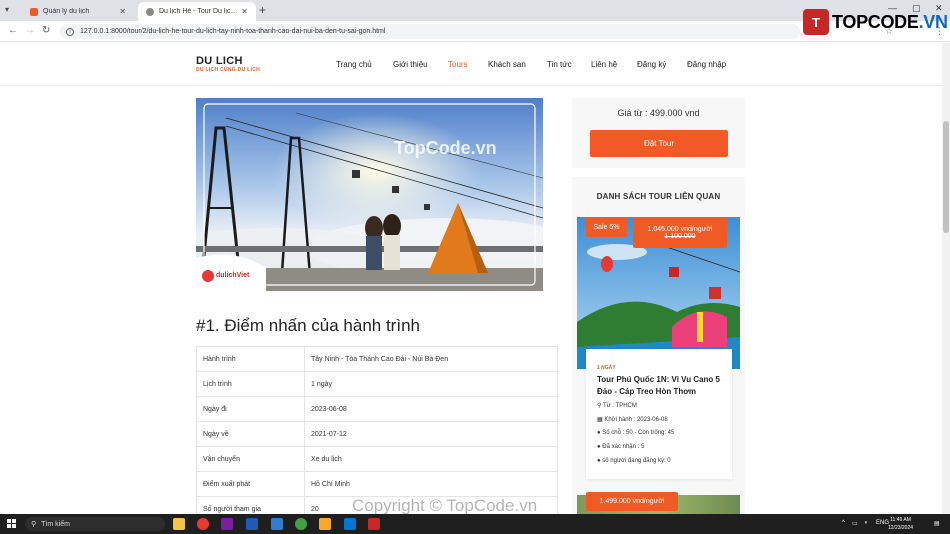 This screenshot has width=950, height=534. What do you see at coordinates (431, 459) in the screenshot?
I see `detail-value: Xe du lịch` at bounding box center [431, 459].